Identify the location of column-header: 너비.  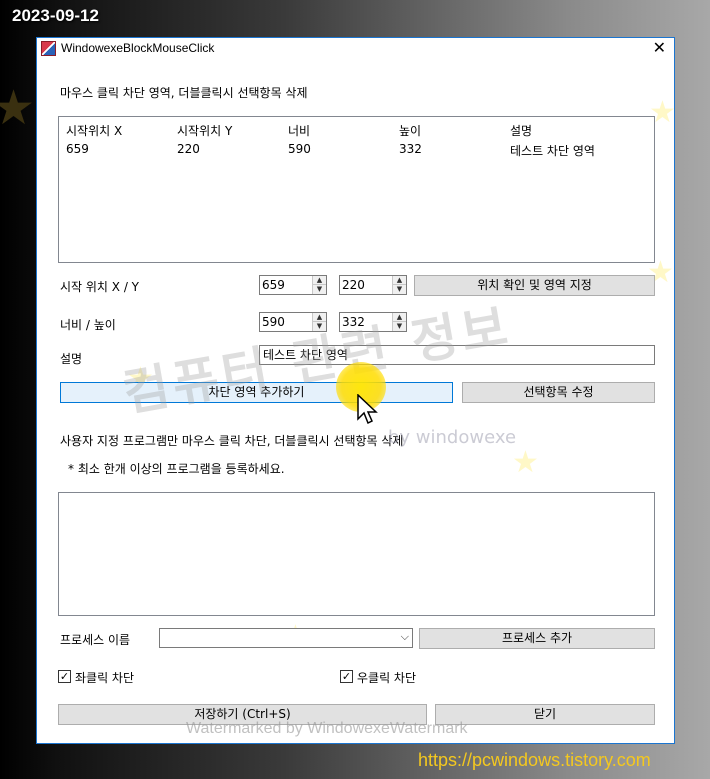
(299, 130).